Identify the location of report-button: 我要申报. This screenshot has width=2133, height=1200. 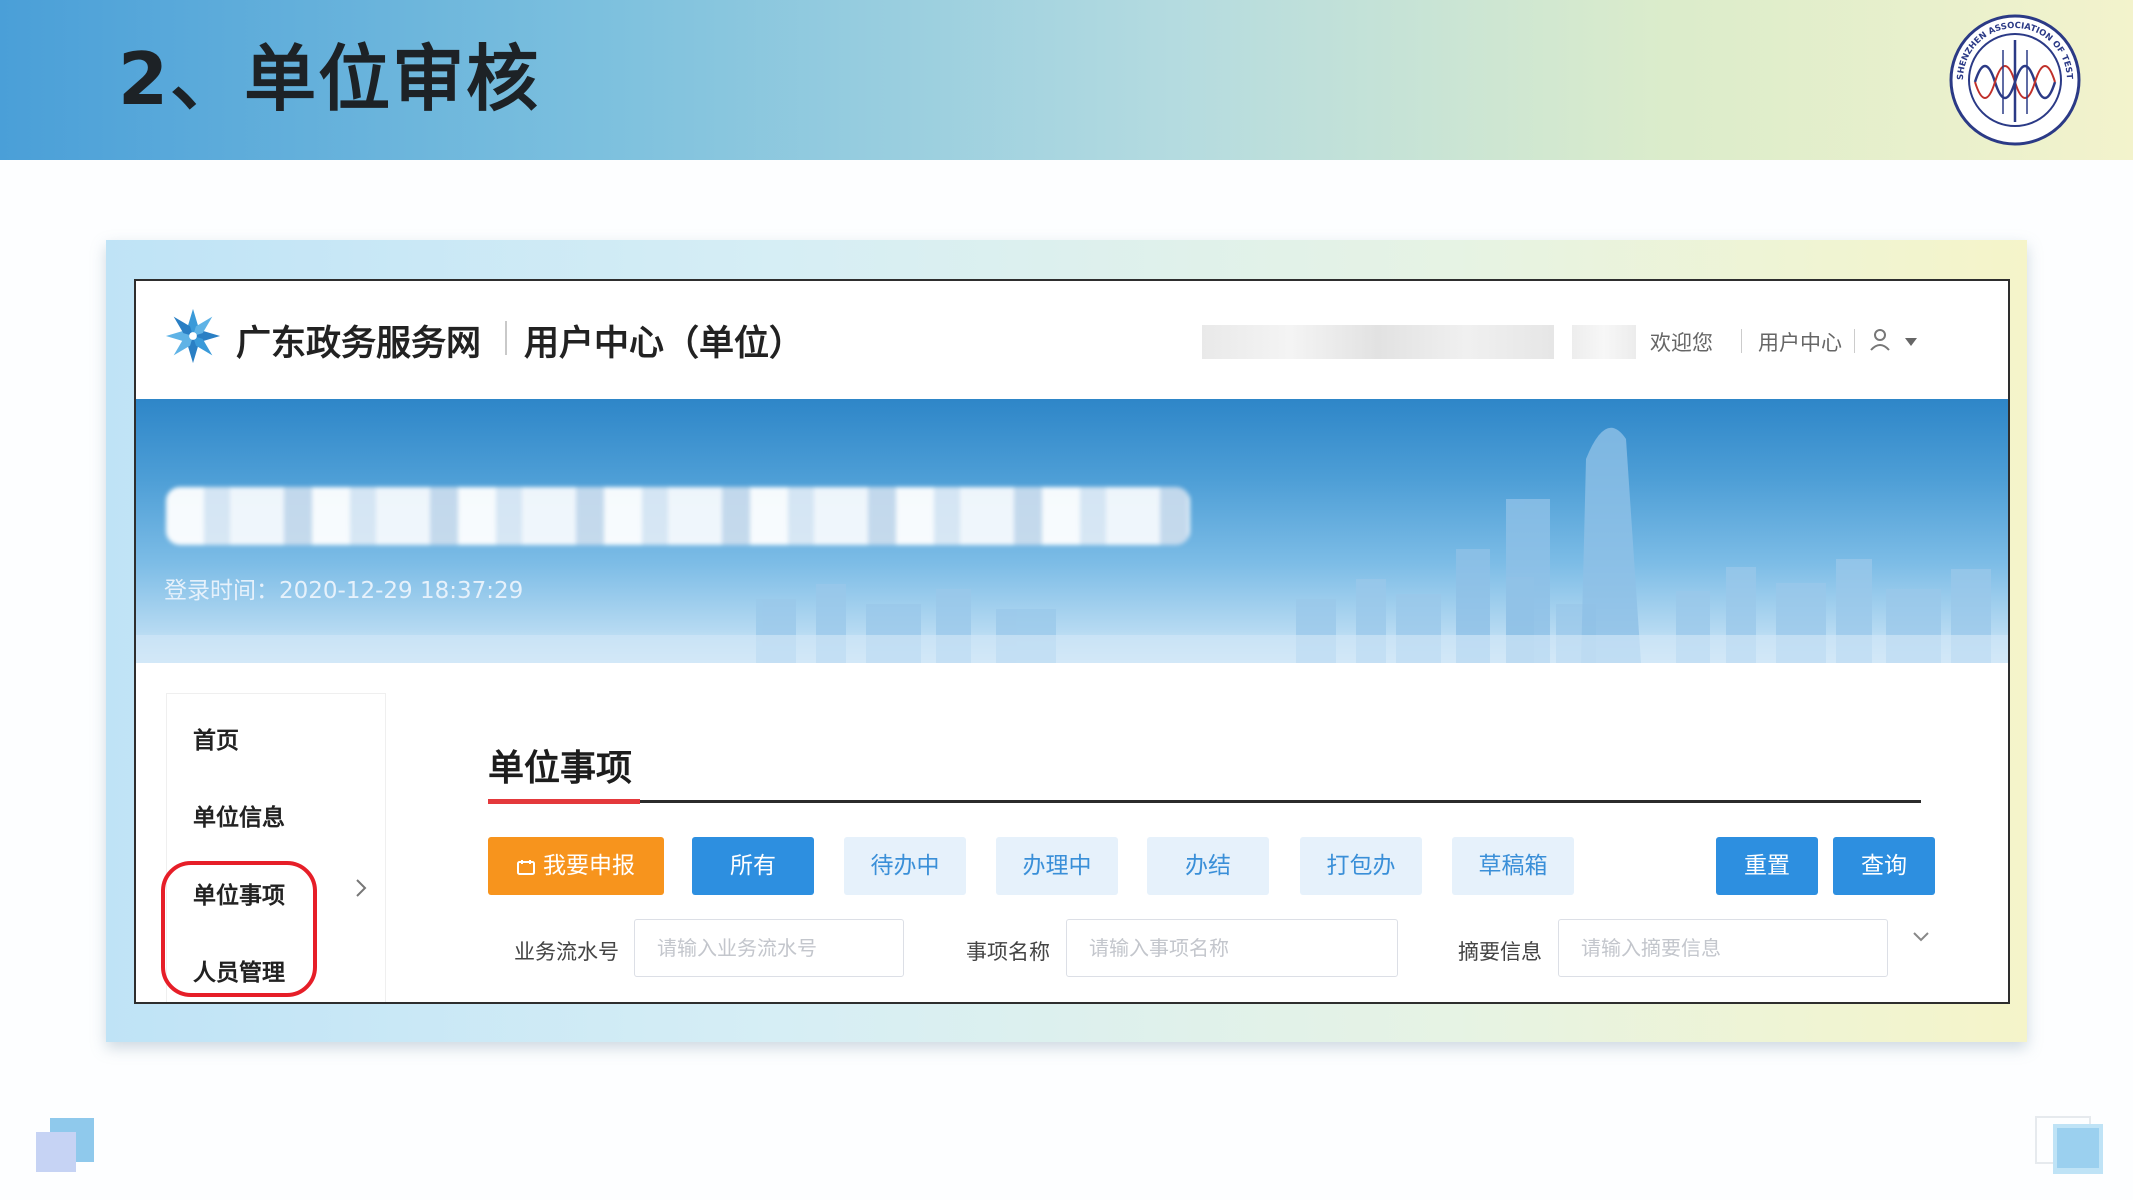
(576, 866).